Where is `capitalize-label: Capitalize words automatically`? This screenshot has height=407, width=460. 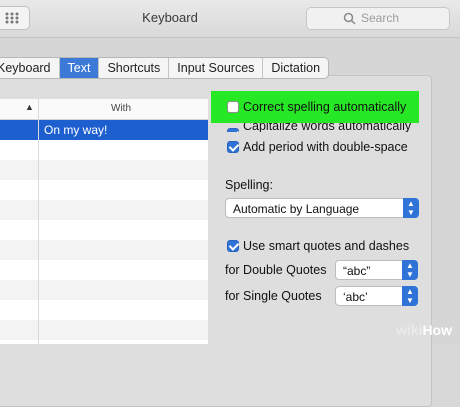 capitalize-label: Capitalize words automatically is located at coordinates (327, 127).